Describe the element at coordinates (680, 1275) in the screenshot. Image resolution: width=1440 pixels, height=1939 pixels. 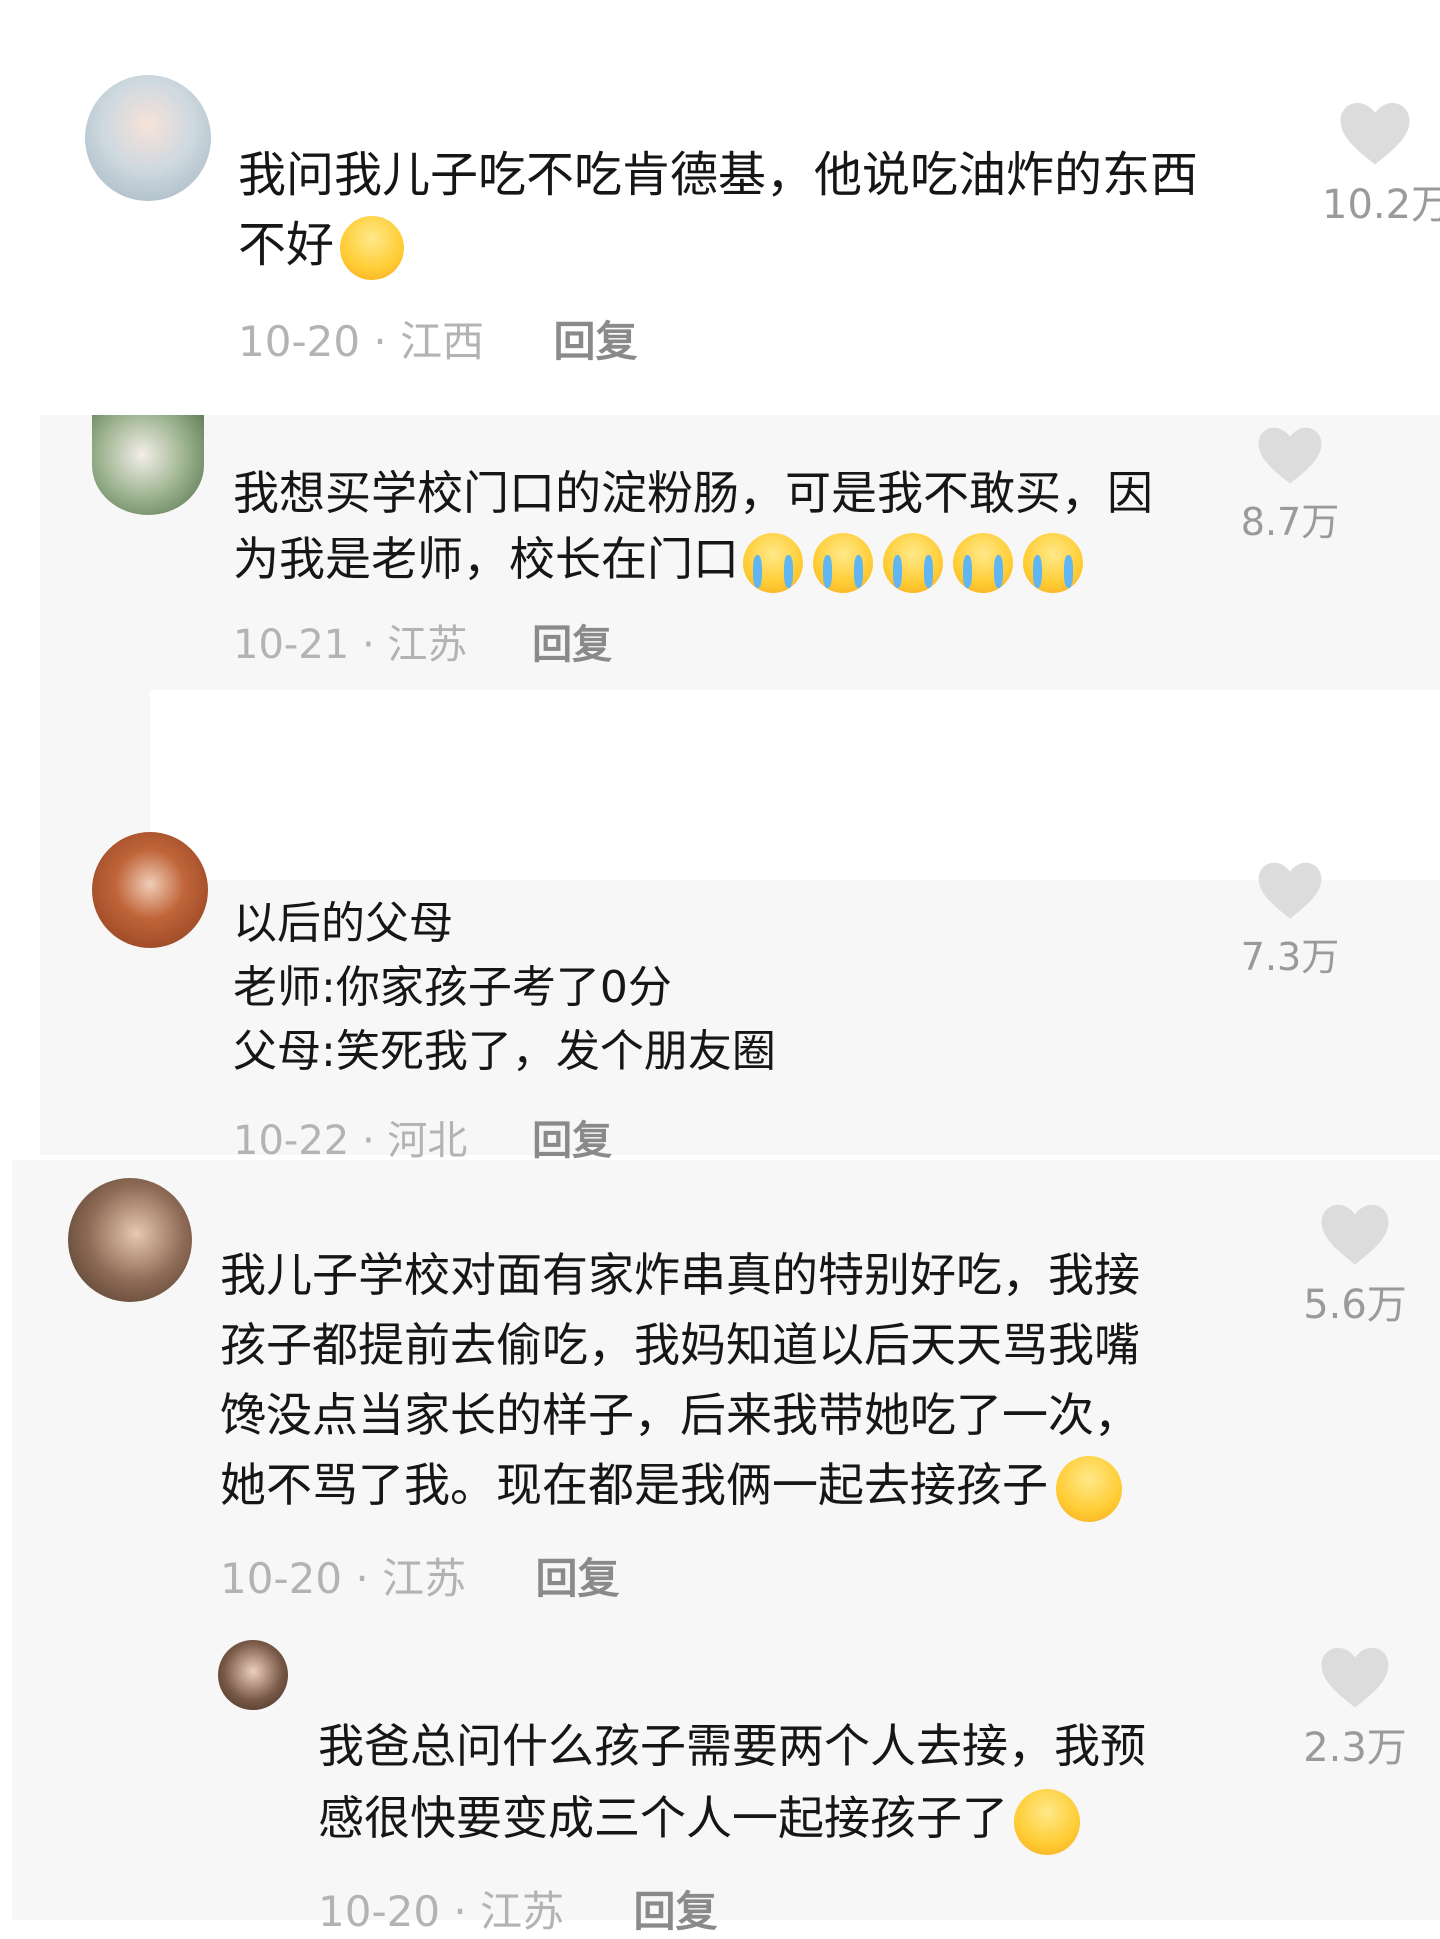
I see `comment-line: 我儿子学校对面有家炸串真的特别好吃，我接` at that location.